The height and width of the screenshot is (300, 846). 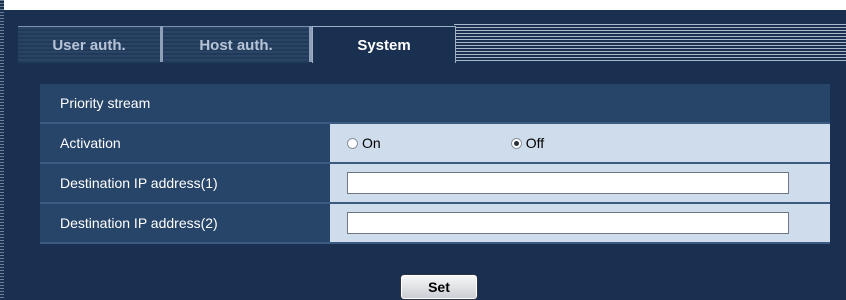 What do you see at coordinates (435, 104) in the screenshot?
I see `section-title: Priority stream` at bounding box center [435, 104].